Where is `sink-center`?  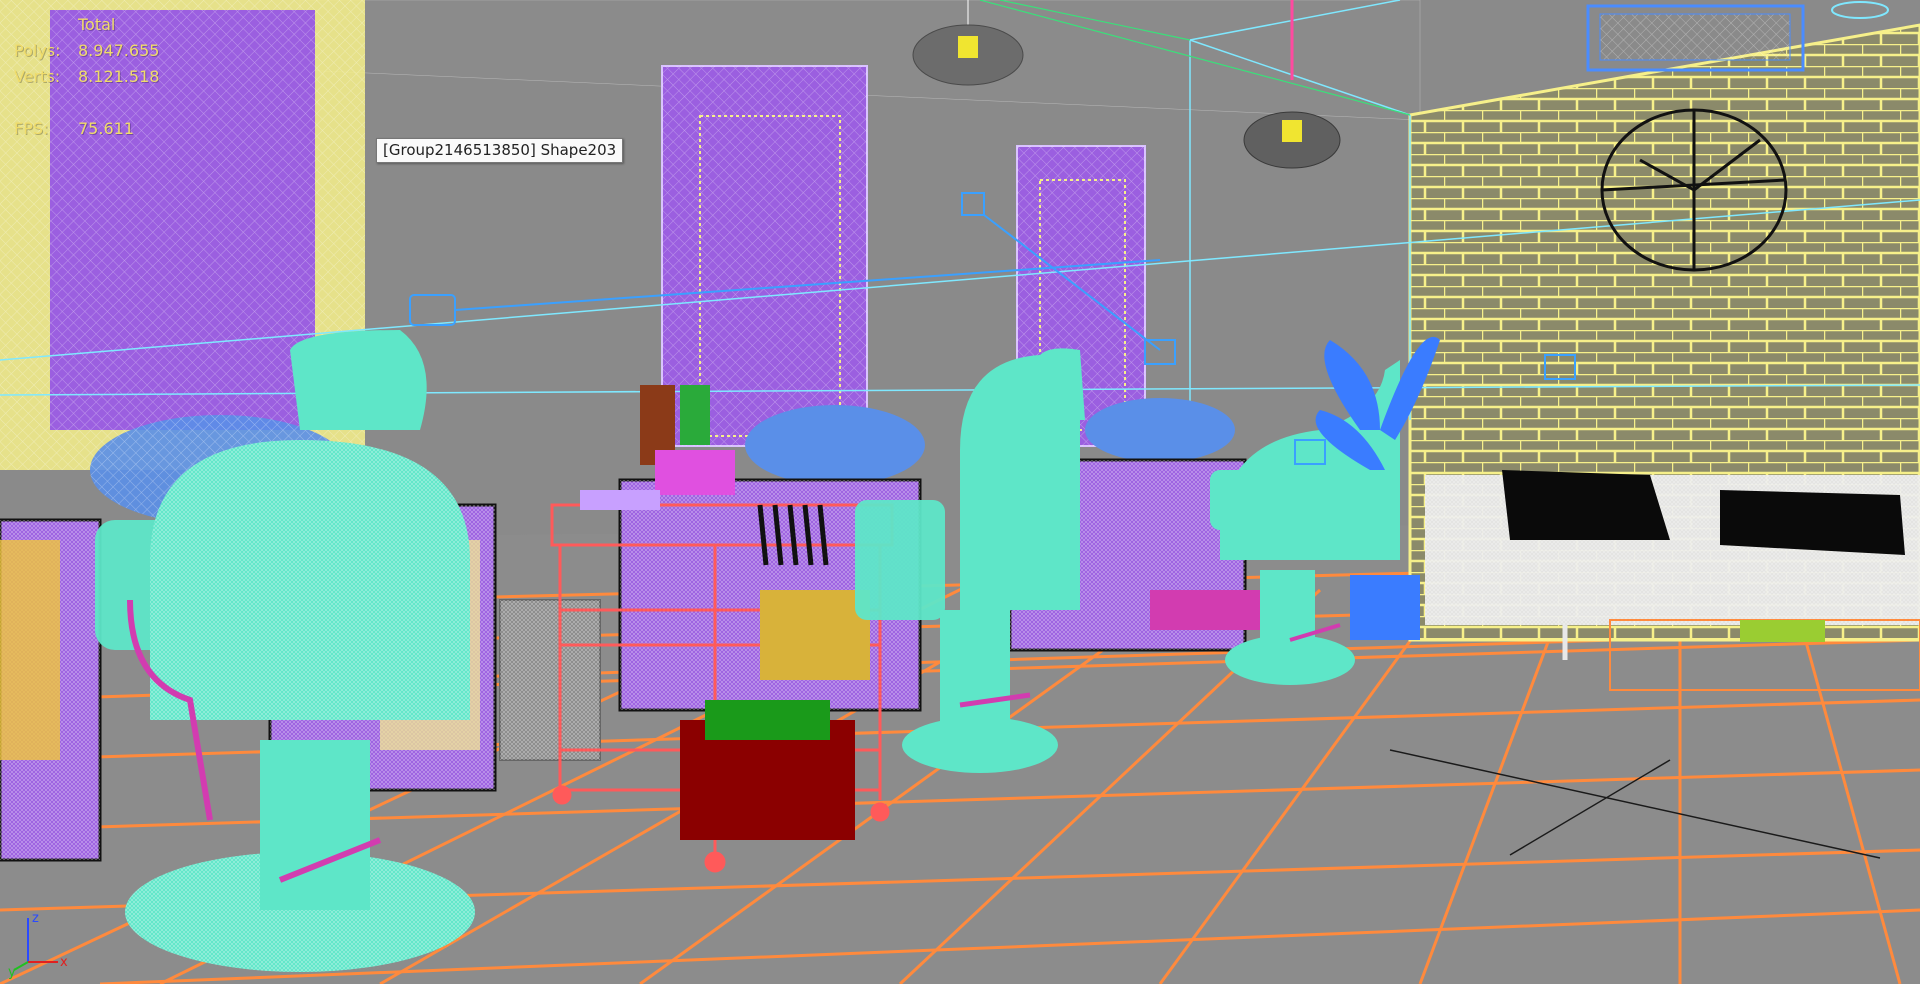
sink-center is located at coordinates (835, 445).